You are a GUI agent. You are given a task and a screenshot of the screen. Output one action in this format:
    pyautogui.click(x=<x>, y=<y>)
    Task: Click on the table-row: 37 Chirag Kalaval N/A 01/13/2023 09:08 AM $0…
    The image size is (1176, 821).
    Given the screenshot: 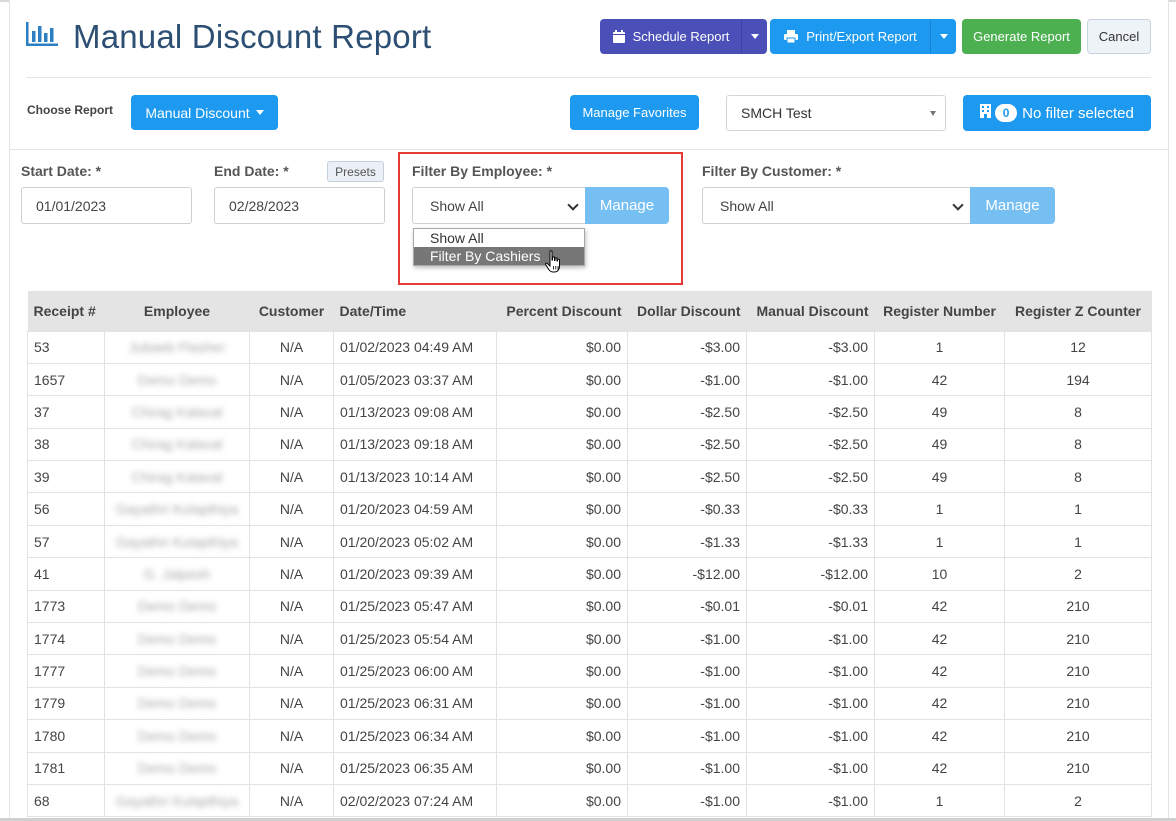 What is the action you would take?
    pyautogui.click(x=589, y=412)
    